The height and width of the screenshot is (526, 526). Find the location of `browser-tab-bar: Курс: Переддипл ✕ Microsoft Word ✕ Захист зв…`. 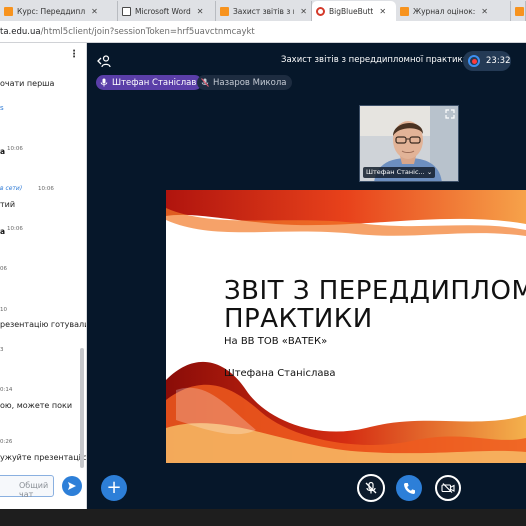

browser-tab-bar: Курс: Переддипл ✕ Microsoft Word ✕ Захист зв… is located at coordinates (263, 10).